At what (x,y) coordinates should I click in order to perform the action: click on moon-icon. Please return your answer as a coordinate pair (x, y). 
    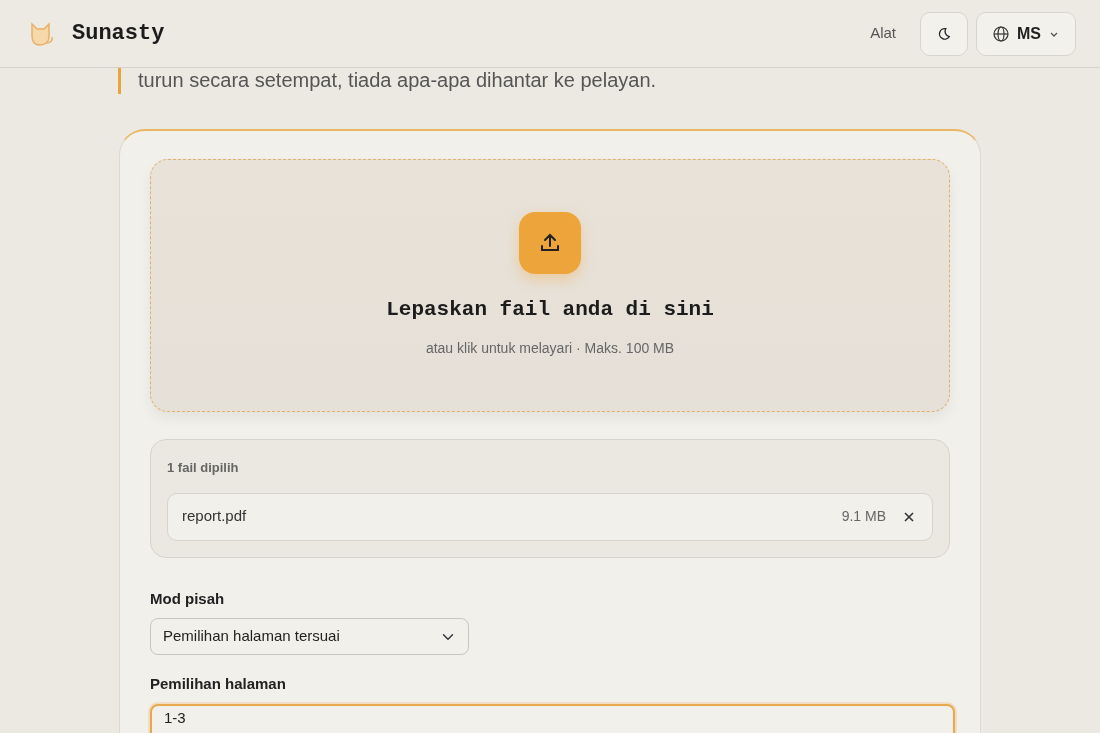
    Looking at the image, I should click on (944, 34).